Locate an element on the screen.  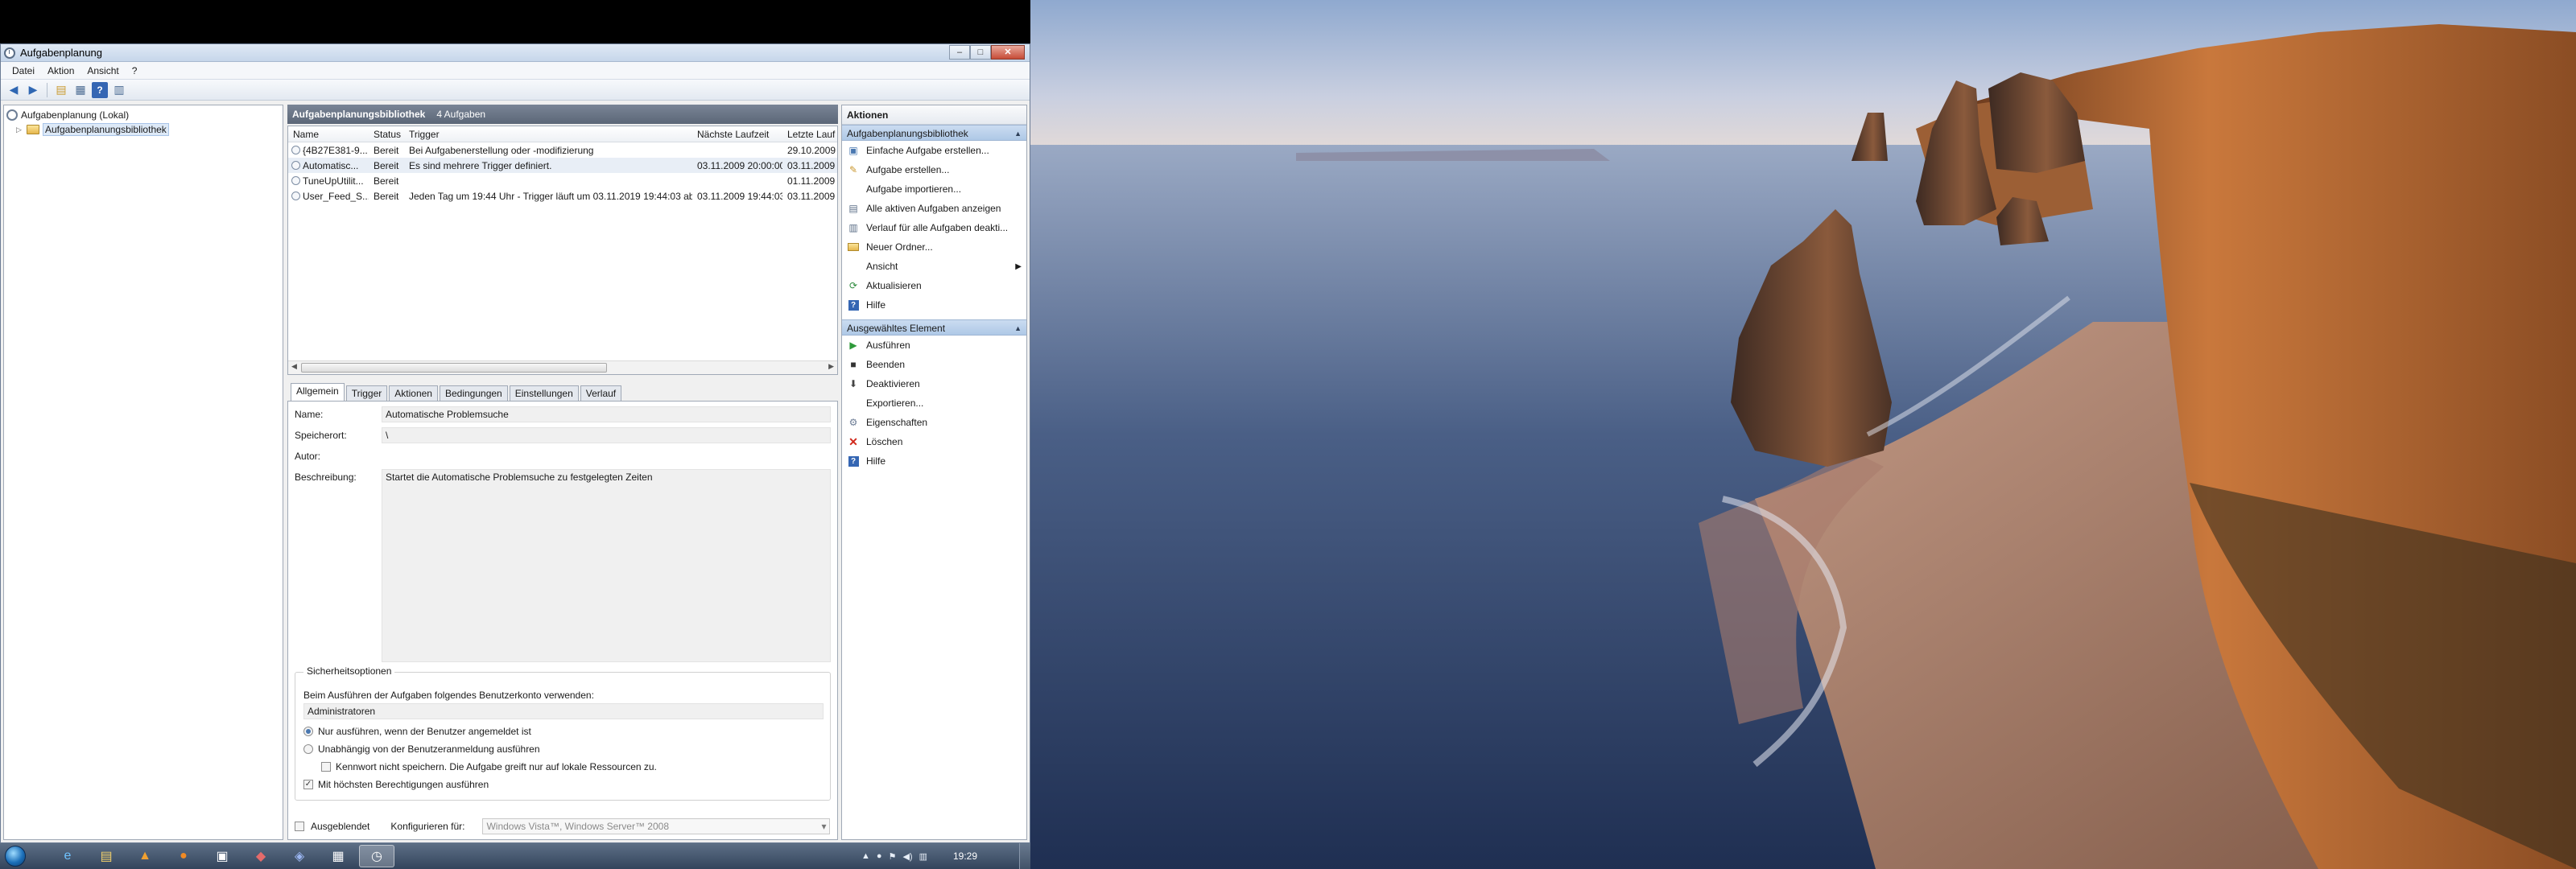
network-icon: ▥ is located at coordinates (923, 857).